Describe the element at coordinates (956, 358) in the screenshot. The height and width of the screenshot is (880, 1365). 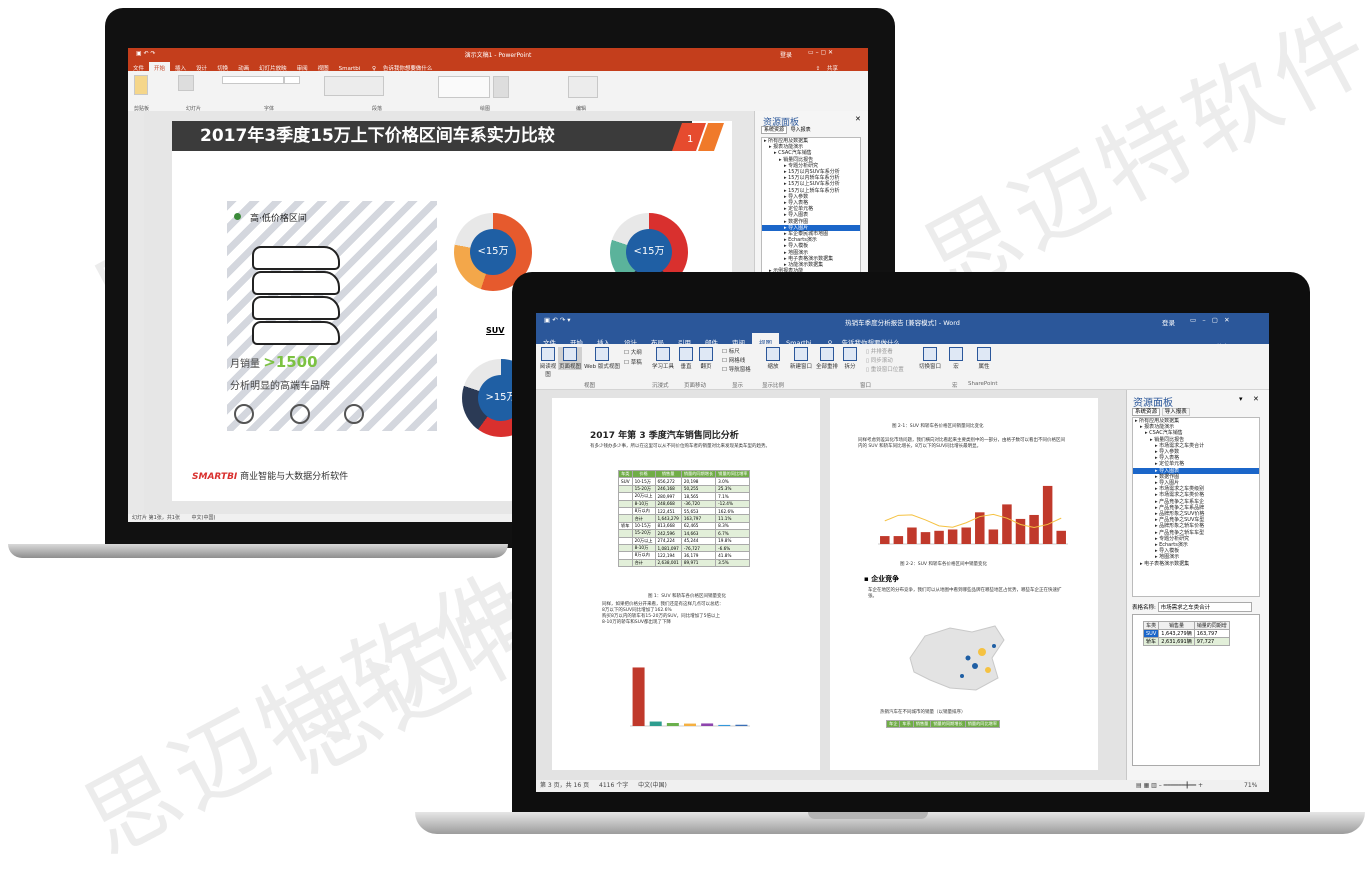
I see `macros-button: 宏` at that location.